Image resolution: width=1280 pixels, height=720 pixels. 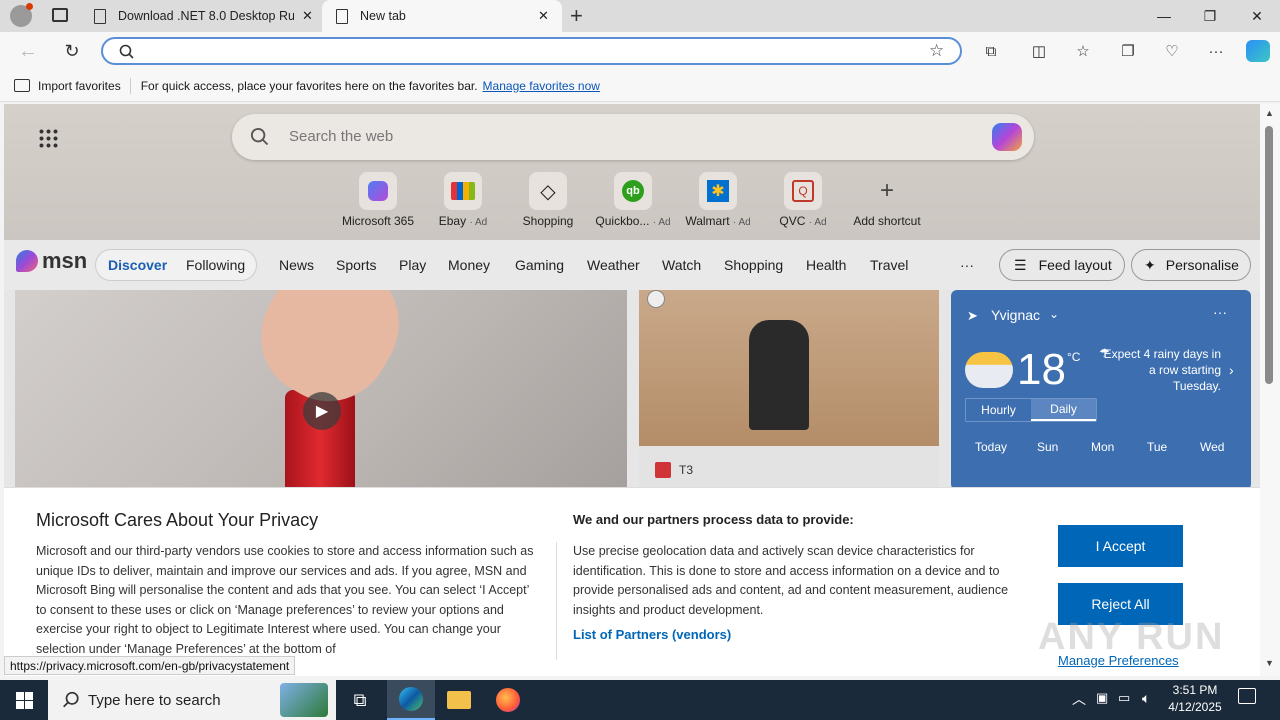 I want to click on more-menu-icon: ···, so click(x=1216, y=51).